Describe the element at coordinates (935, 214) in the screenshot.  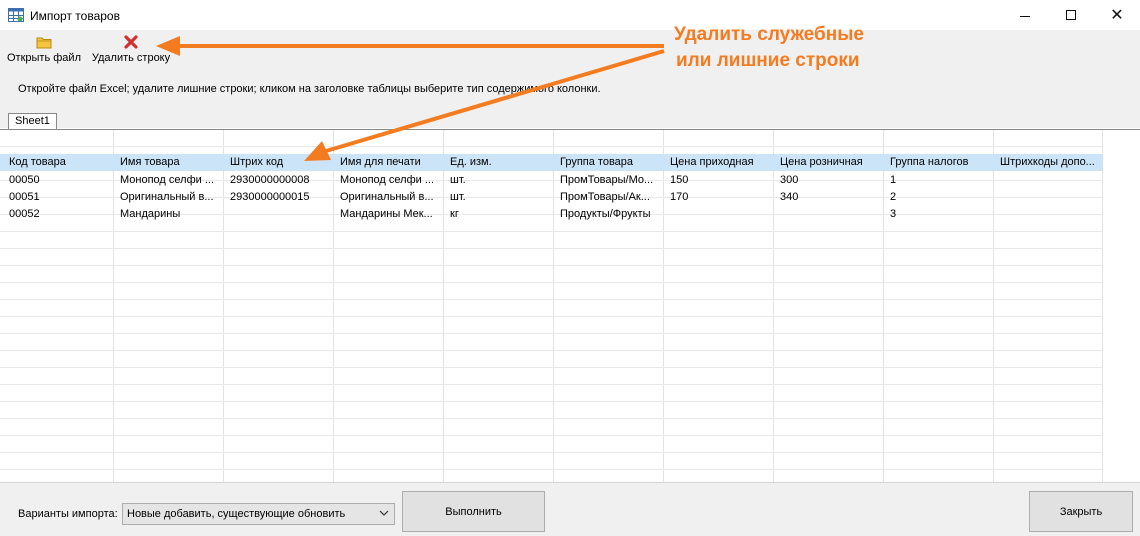
I see `table-cell: 3` at that location.